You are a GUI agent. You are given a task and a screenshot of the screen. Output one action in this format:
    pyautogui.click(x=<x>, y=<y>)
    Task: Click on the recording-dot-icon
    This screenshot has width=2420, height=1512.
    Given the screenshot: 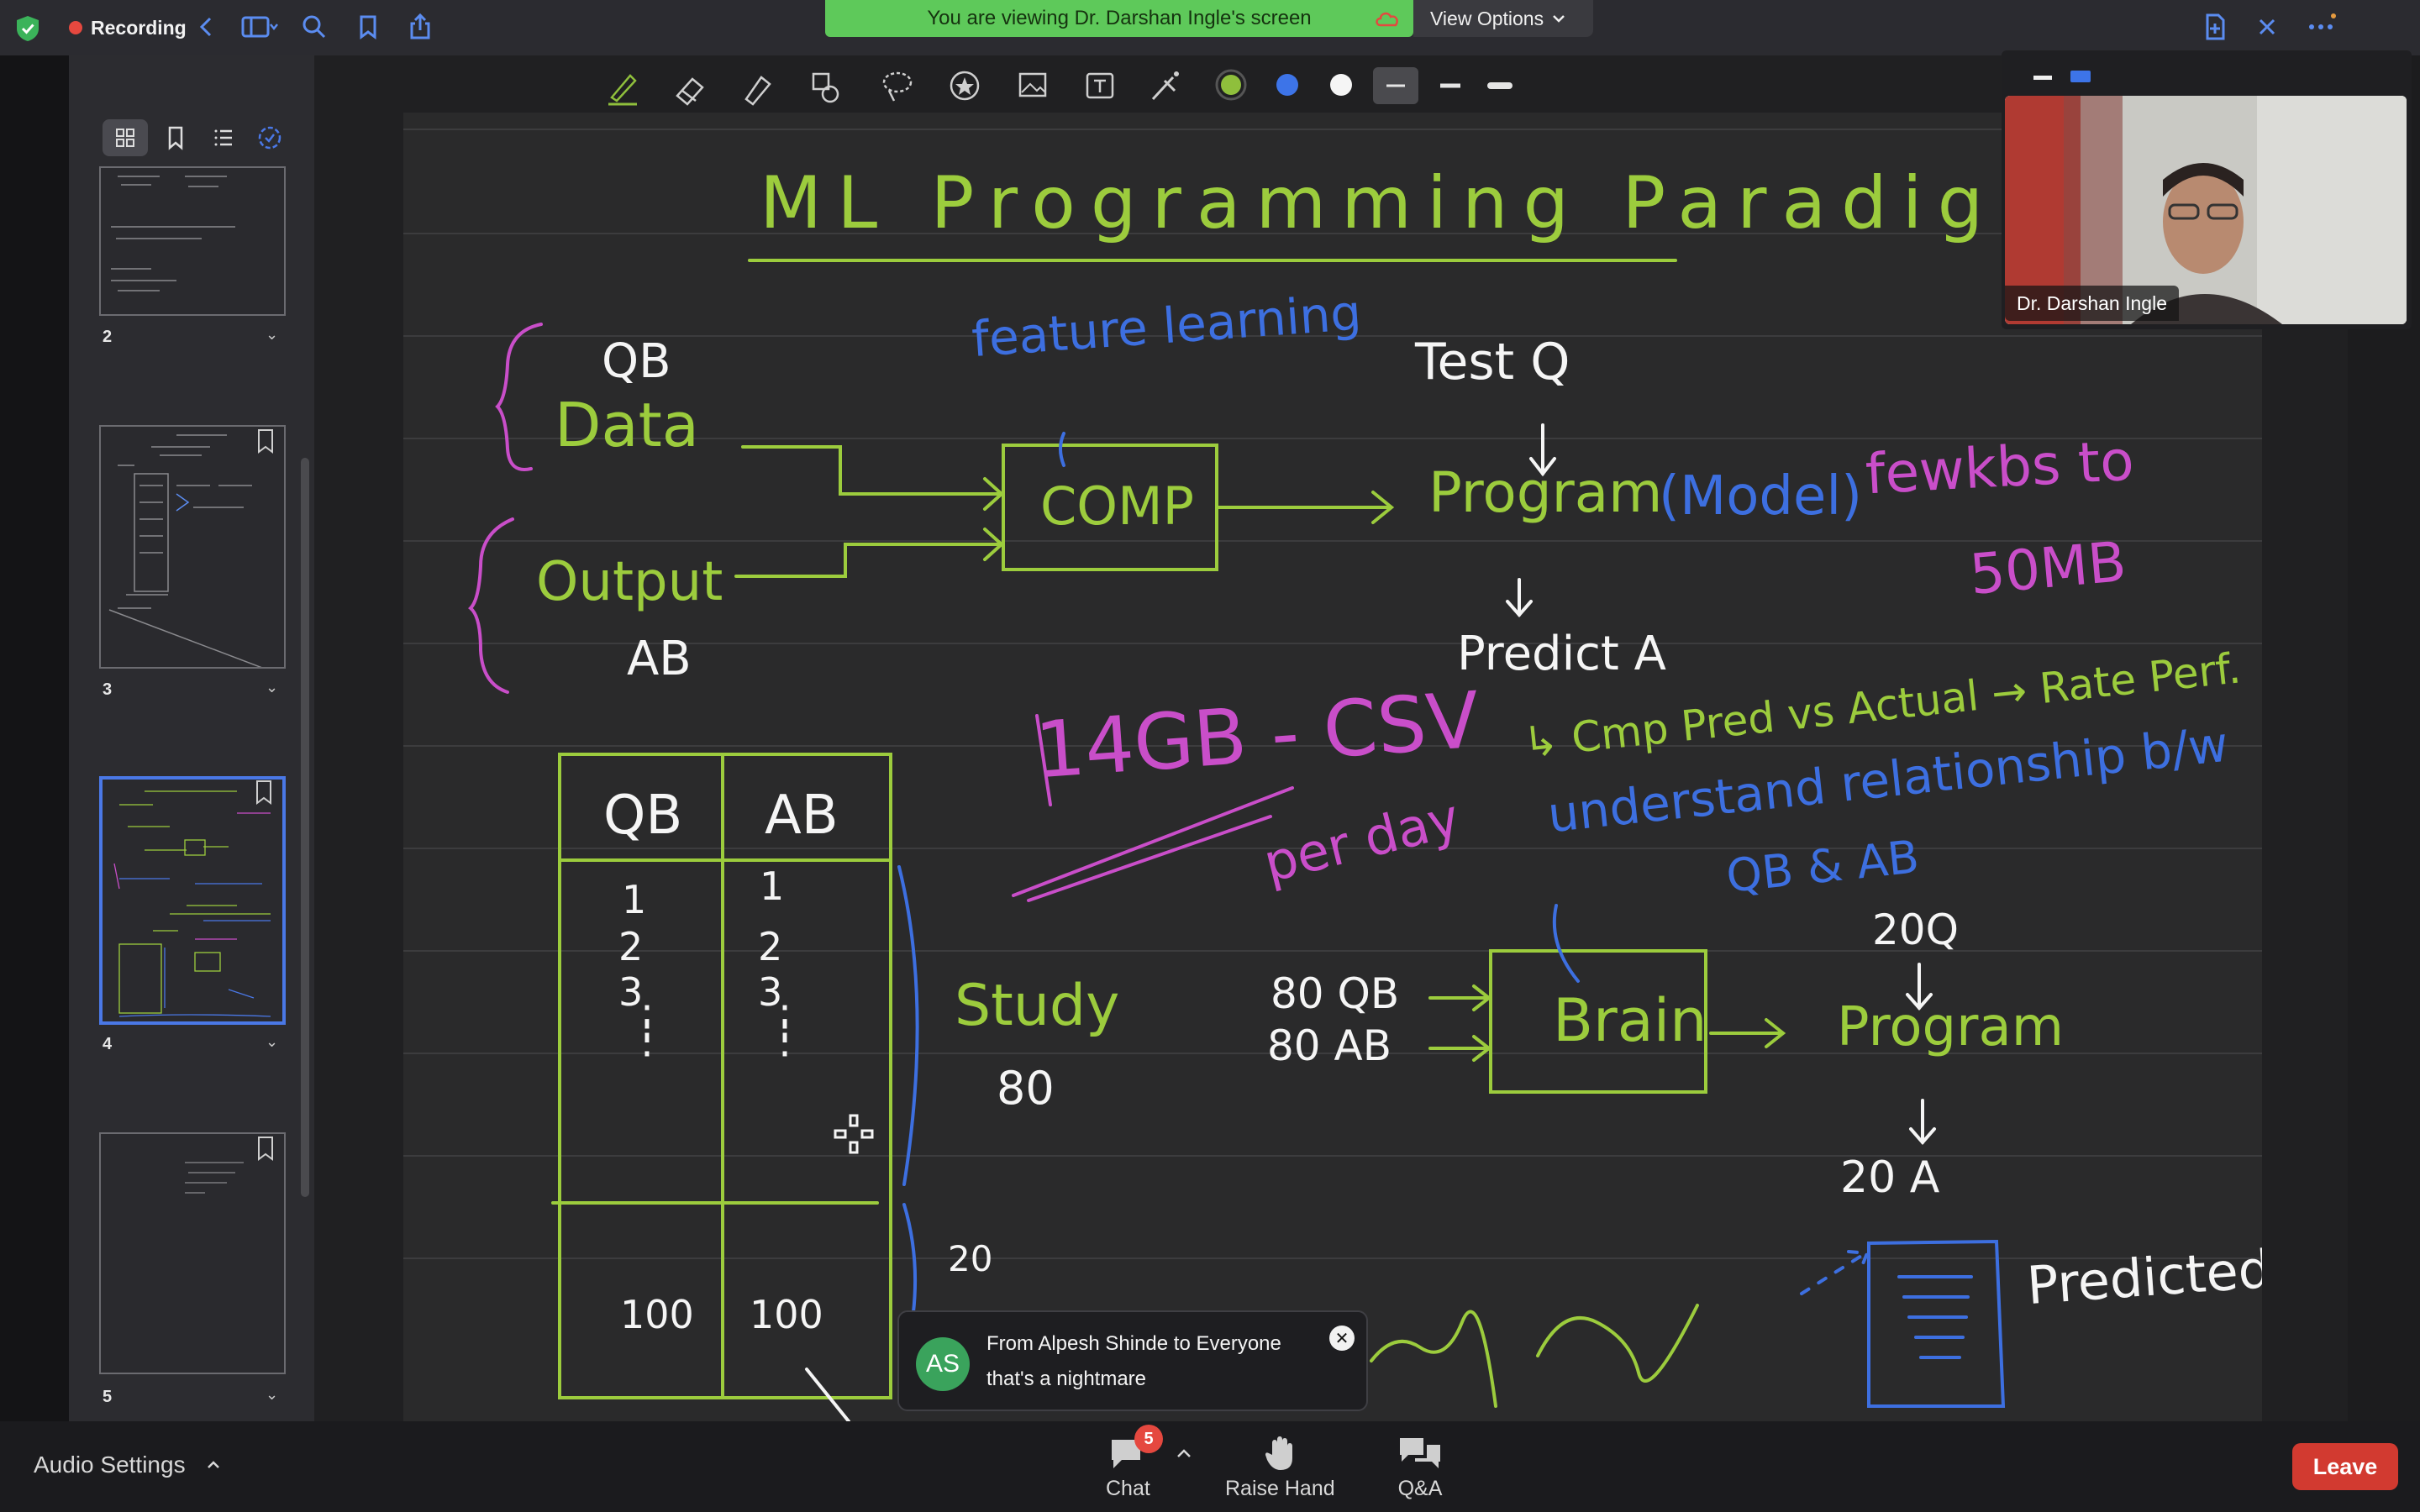 What is the action you would take?
    pyautogui.click(x=75, y=27)
    